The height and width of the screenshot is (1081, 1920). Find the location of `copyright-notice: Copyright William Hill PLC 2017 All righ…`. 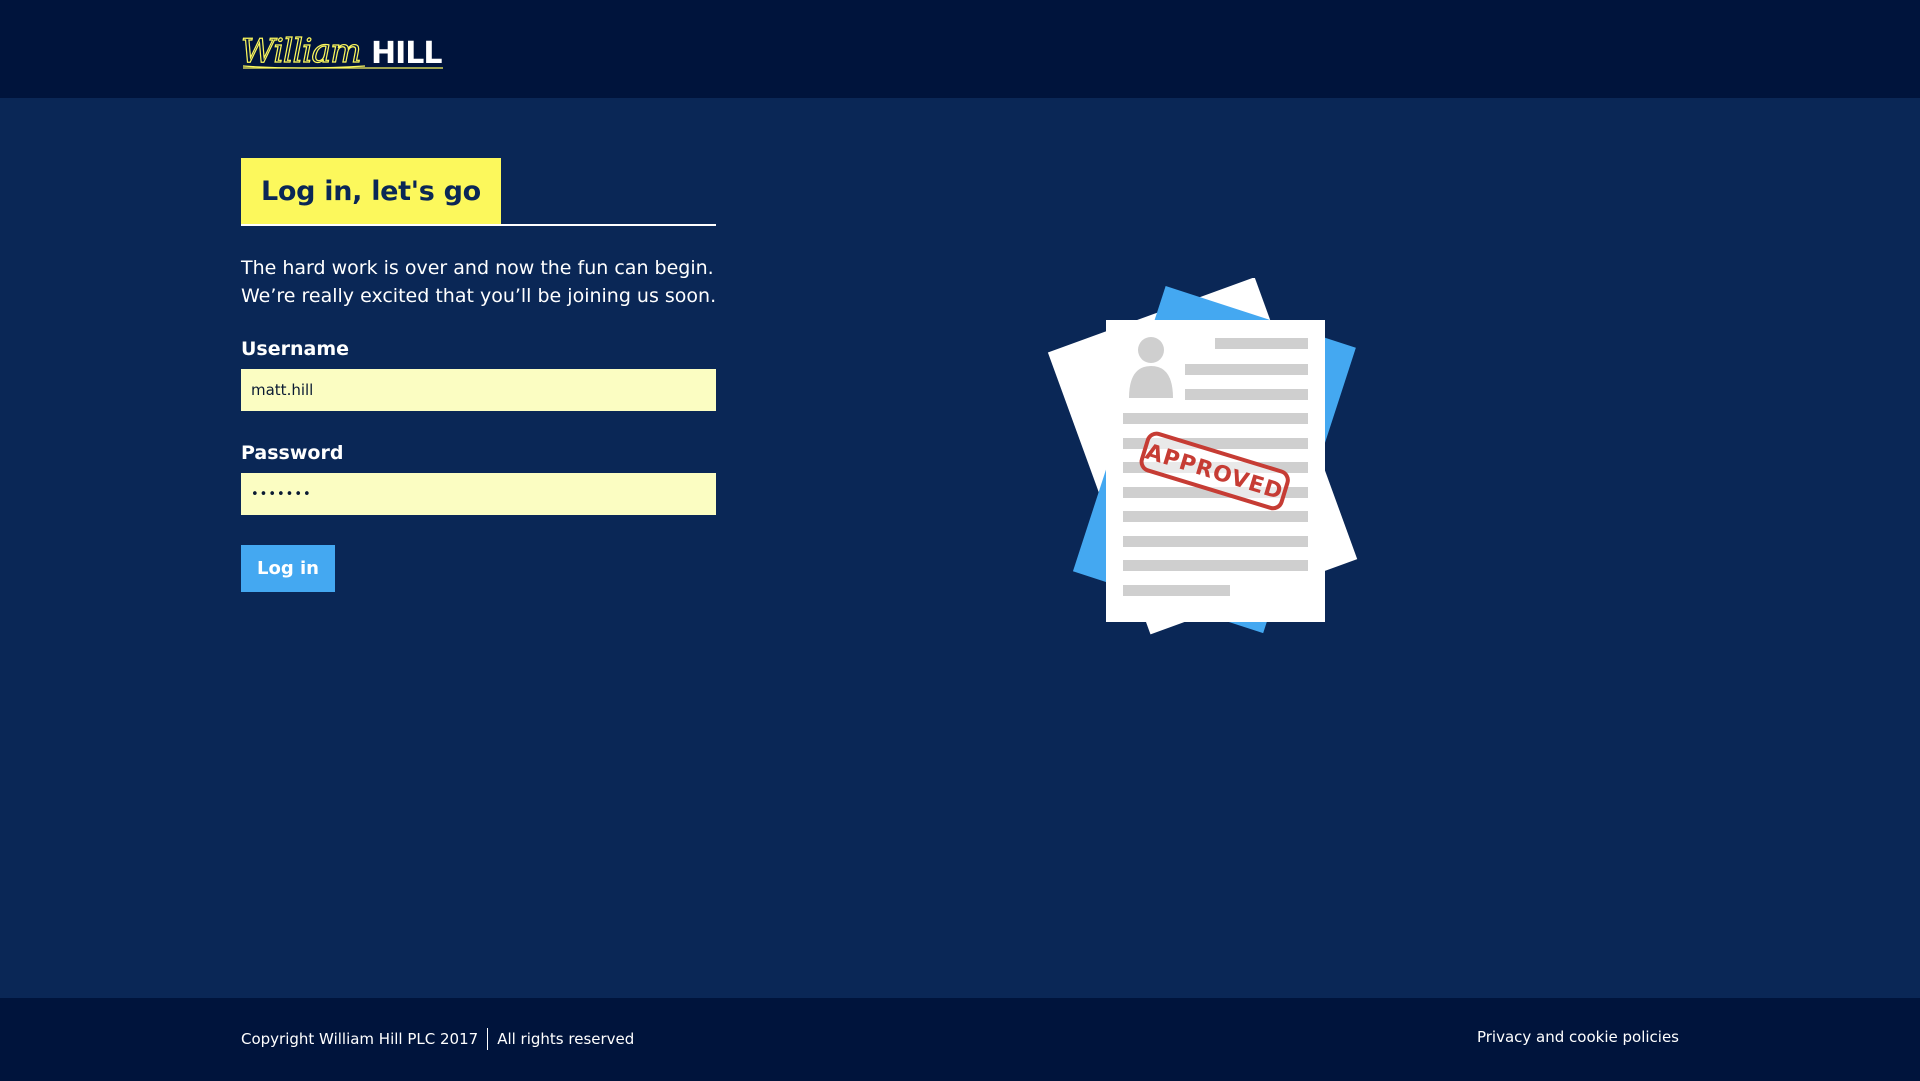

copyright-notice: Copyright William Hill PLC 2017 All righ… is located at coordinates (437, 1039).